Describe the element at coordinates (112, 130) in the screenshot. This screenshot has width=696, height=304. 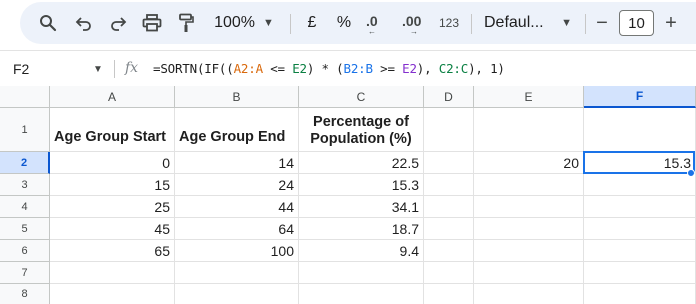
I see `cell-a1: Age Group Start` at that location.